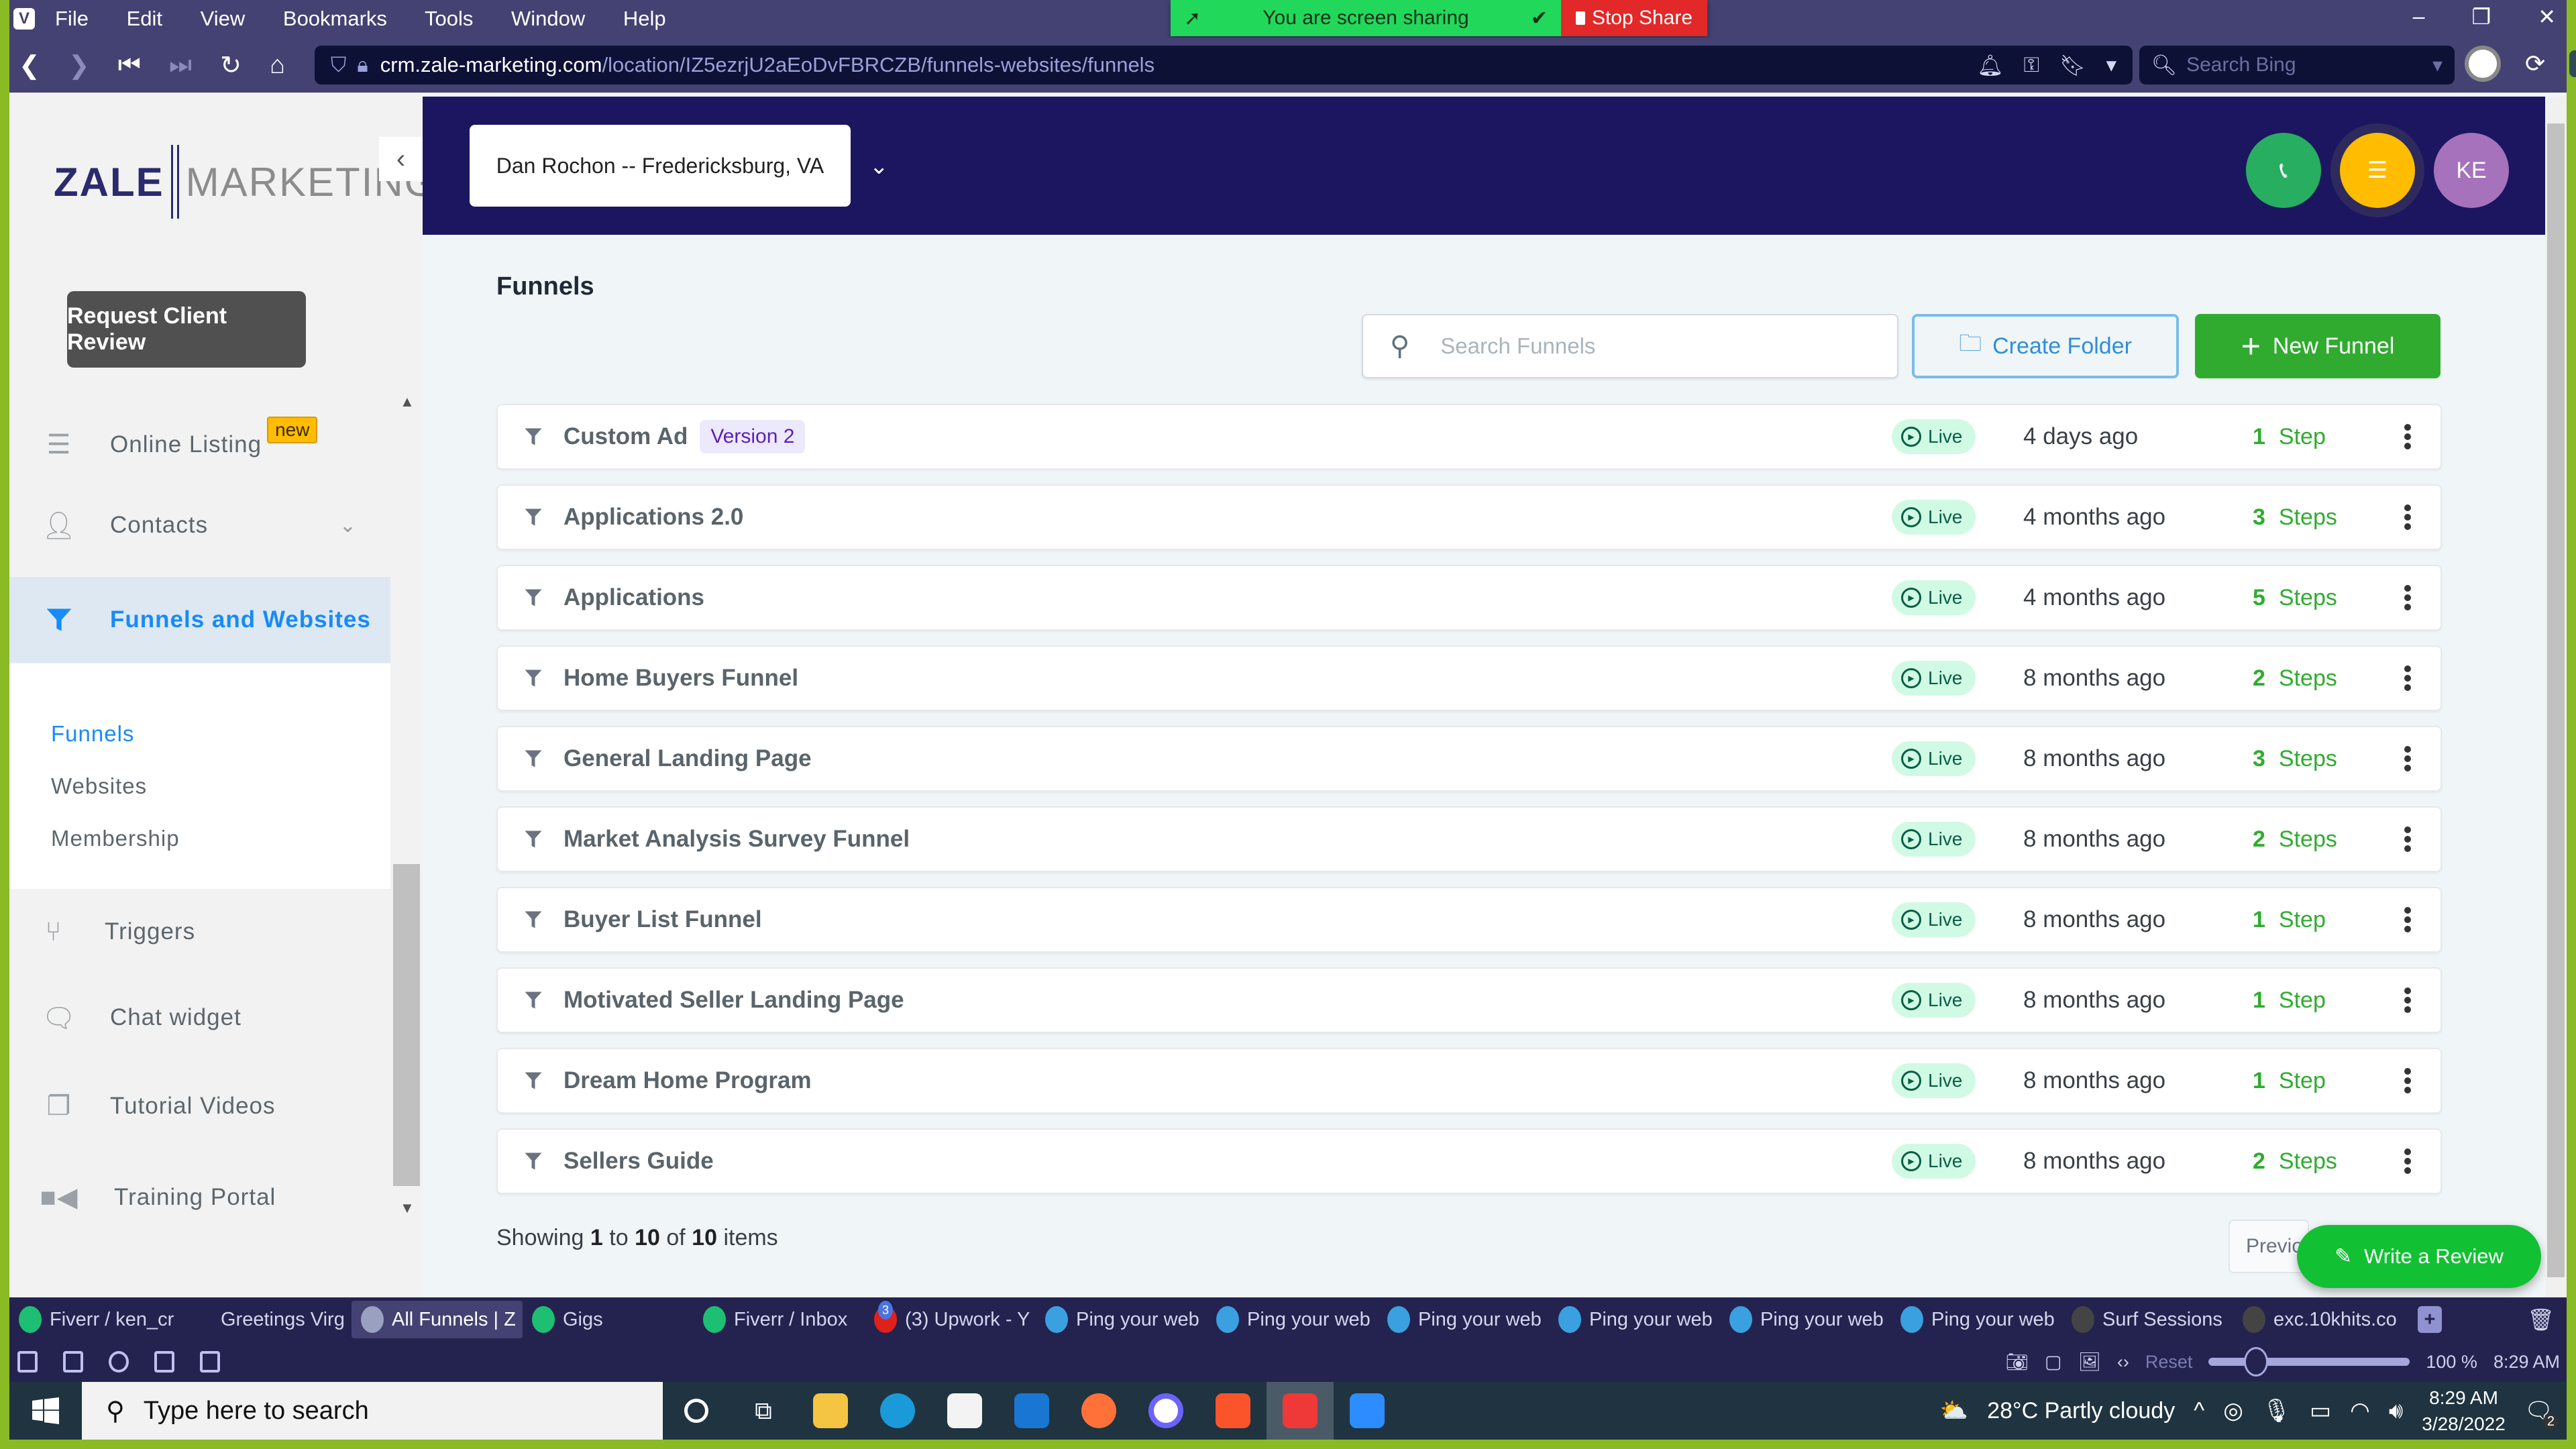  I want to click on microphone-icon: 🎙︎, so click(2276, 1410).